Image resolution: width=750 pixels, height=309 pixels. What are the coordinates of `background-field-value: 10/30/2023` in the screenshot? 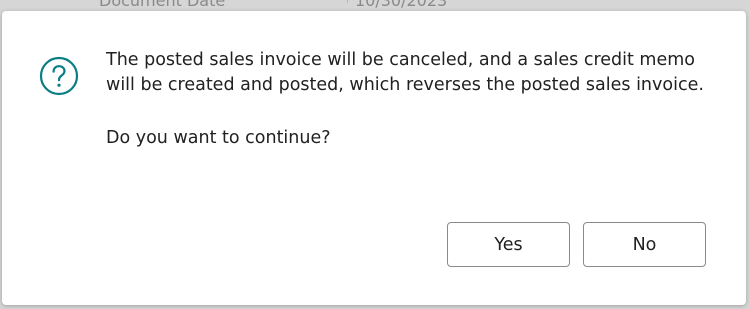 It's located at (401, 5).